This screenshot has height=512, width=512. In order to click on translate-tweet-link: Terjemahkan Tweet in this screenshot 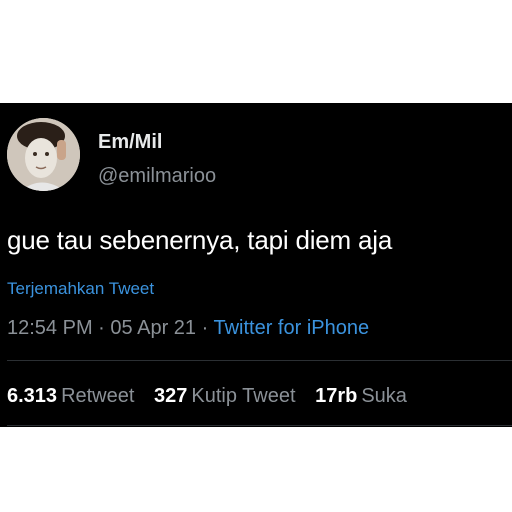, I will do `click(80, 289)`.